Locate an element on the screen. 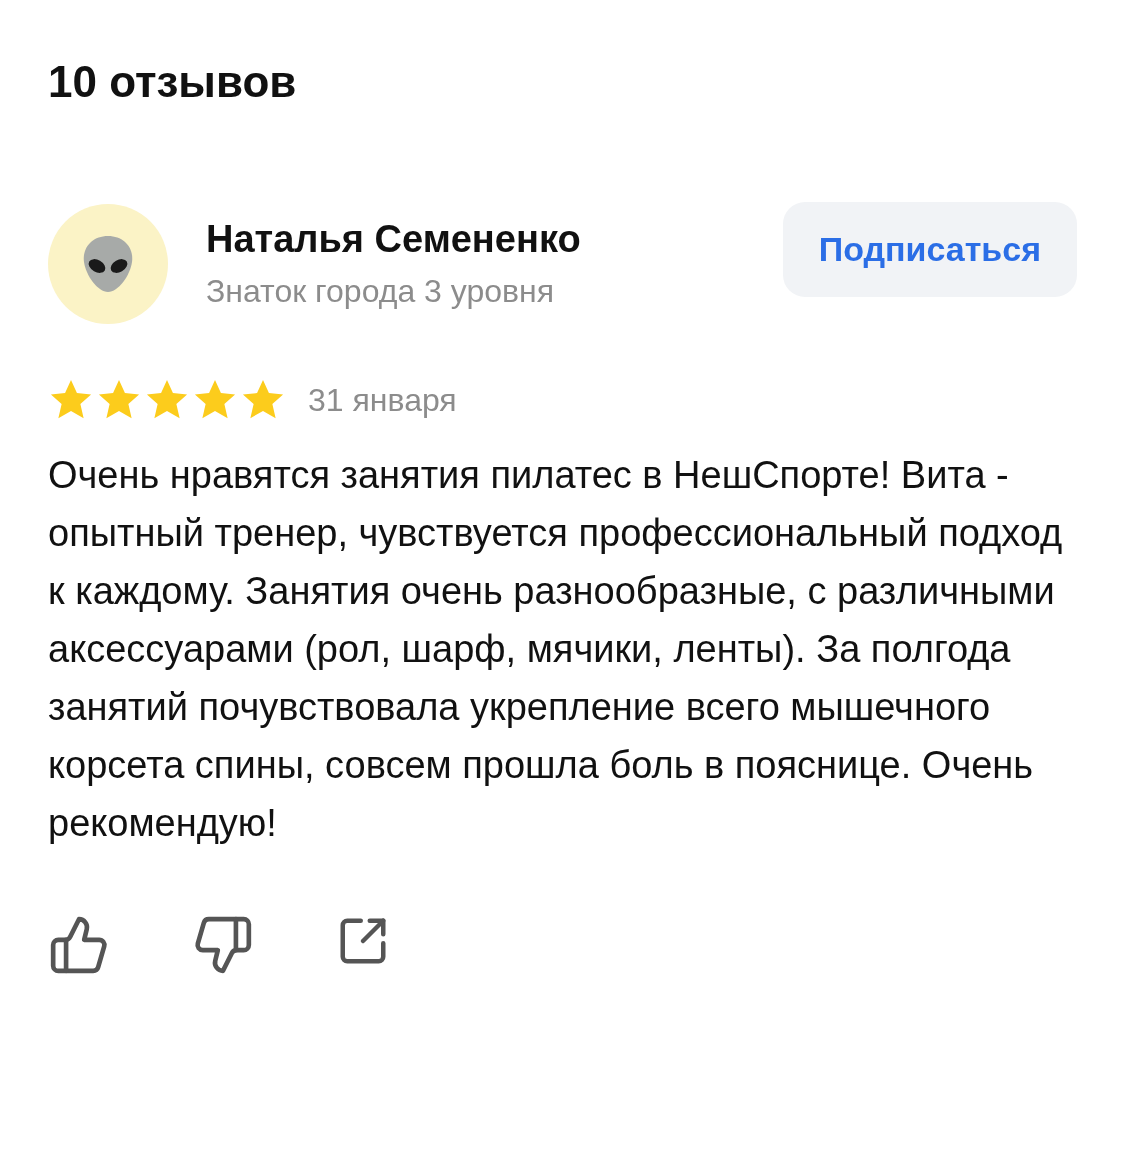 Image resolution: width=1125 pixels, height=1163 pixels. reviews-count-title: 10 отзывов is located at coordinates (173, 82).